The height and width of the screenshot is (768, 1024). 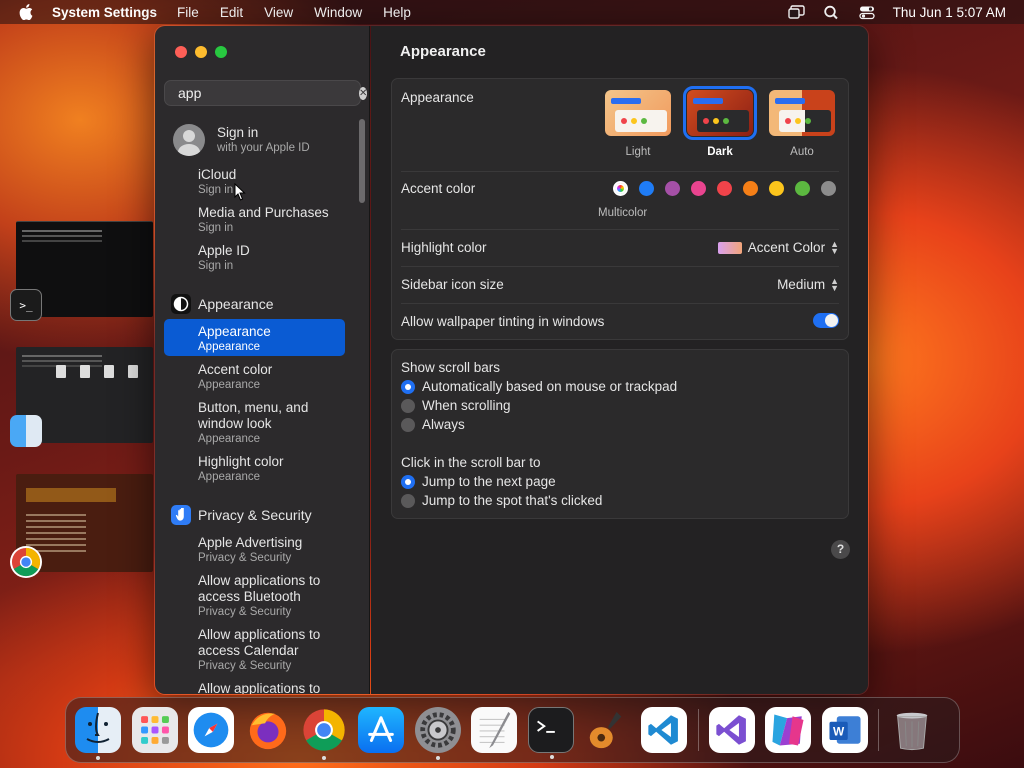 I want to click on highlight-color-label: Highlight color, so click(x=444, y=247).